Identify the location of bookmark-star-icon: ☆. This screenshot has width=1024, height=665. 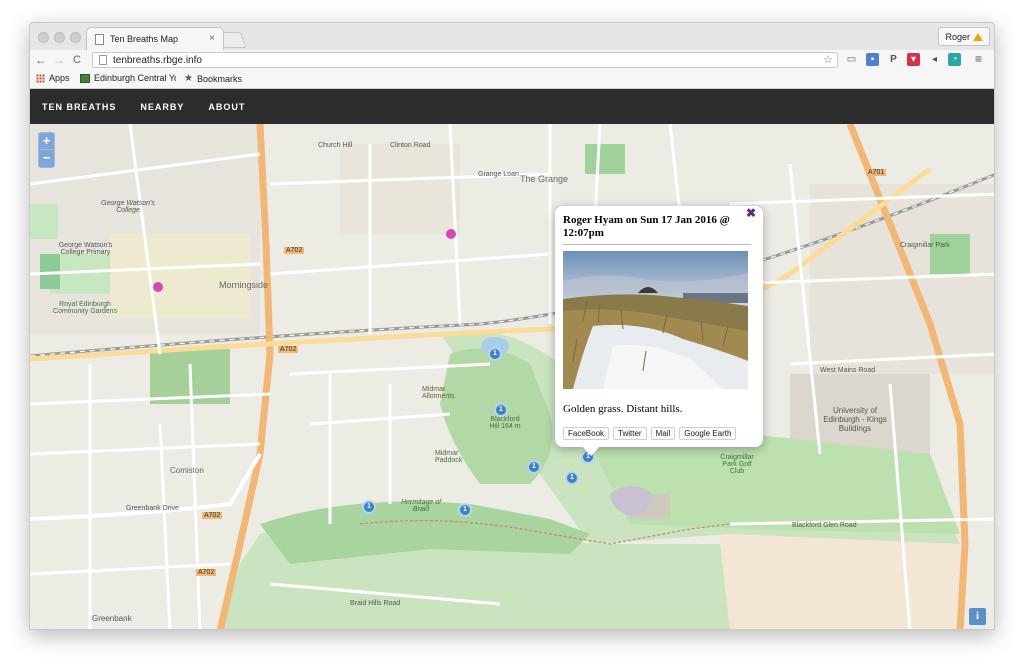
(828, 59).